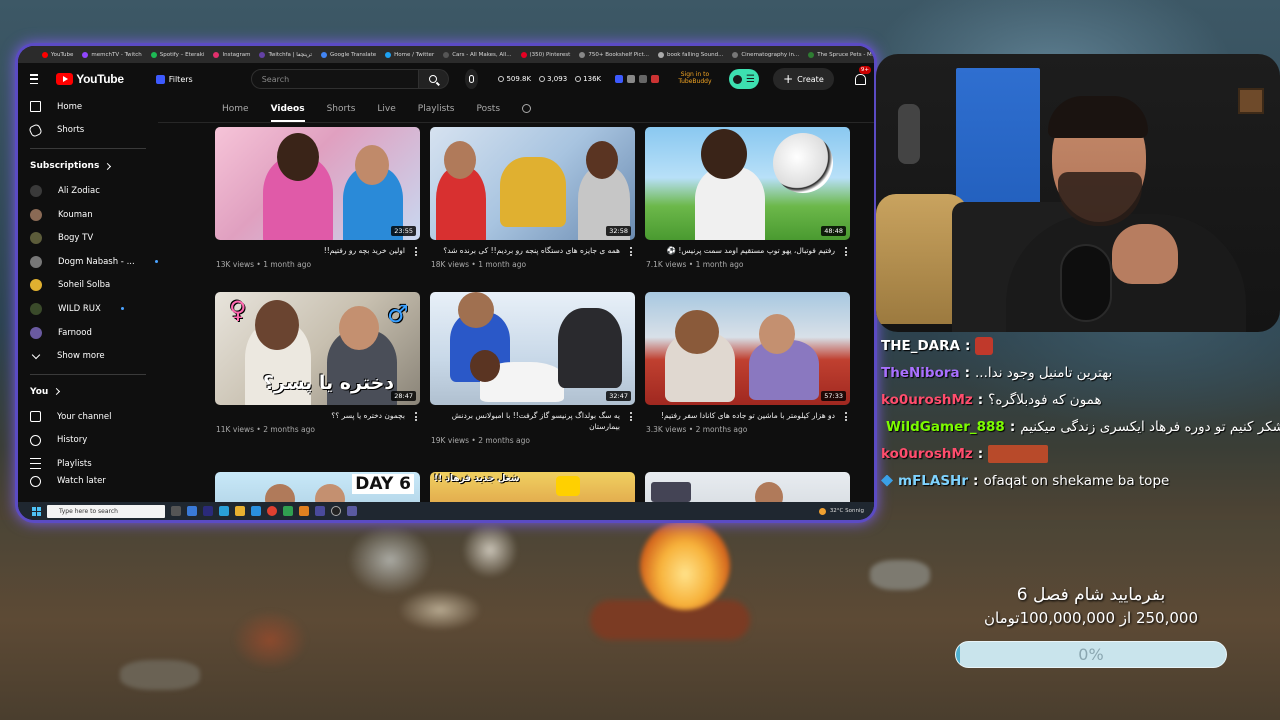  What do you see at coordinates (341, 109) in the screenshot?
I see `tab-shorts: Shorts` at bounding box center [341, 109].